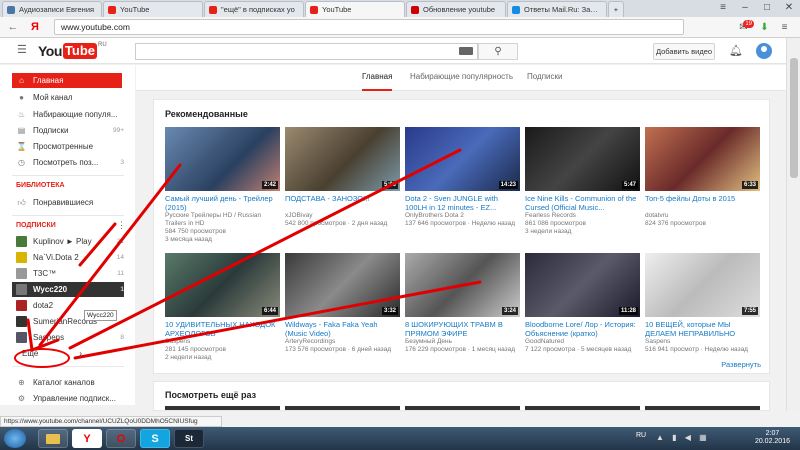 The width and height of the screenshot is (800, 450). I want to click on more-options-icon: ⋮, so click(121, 225).